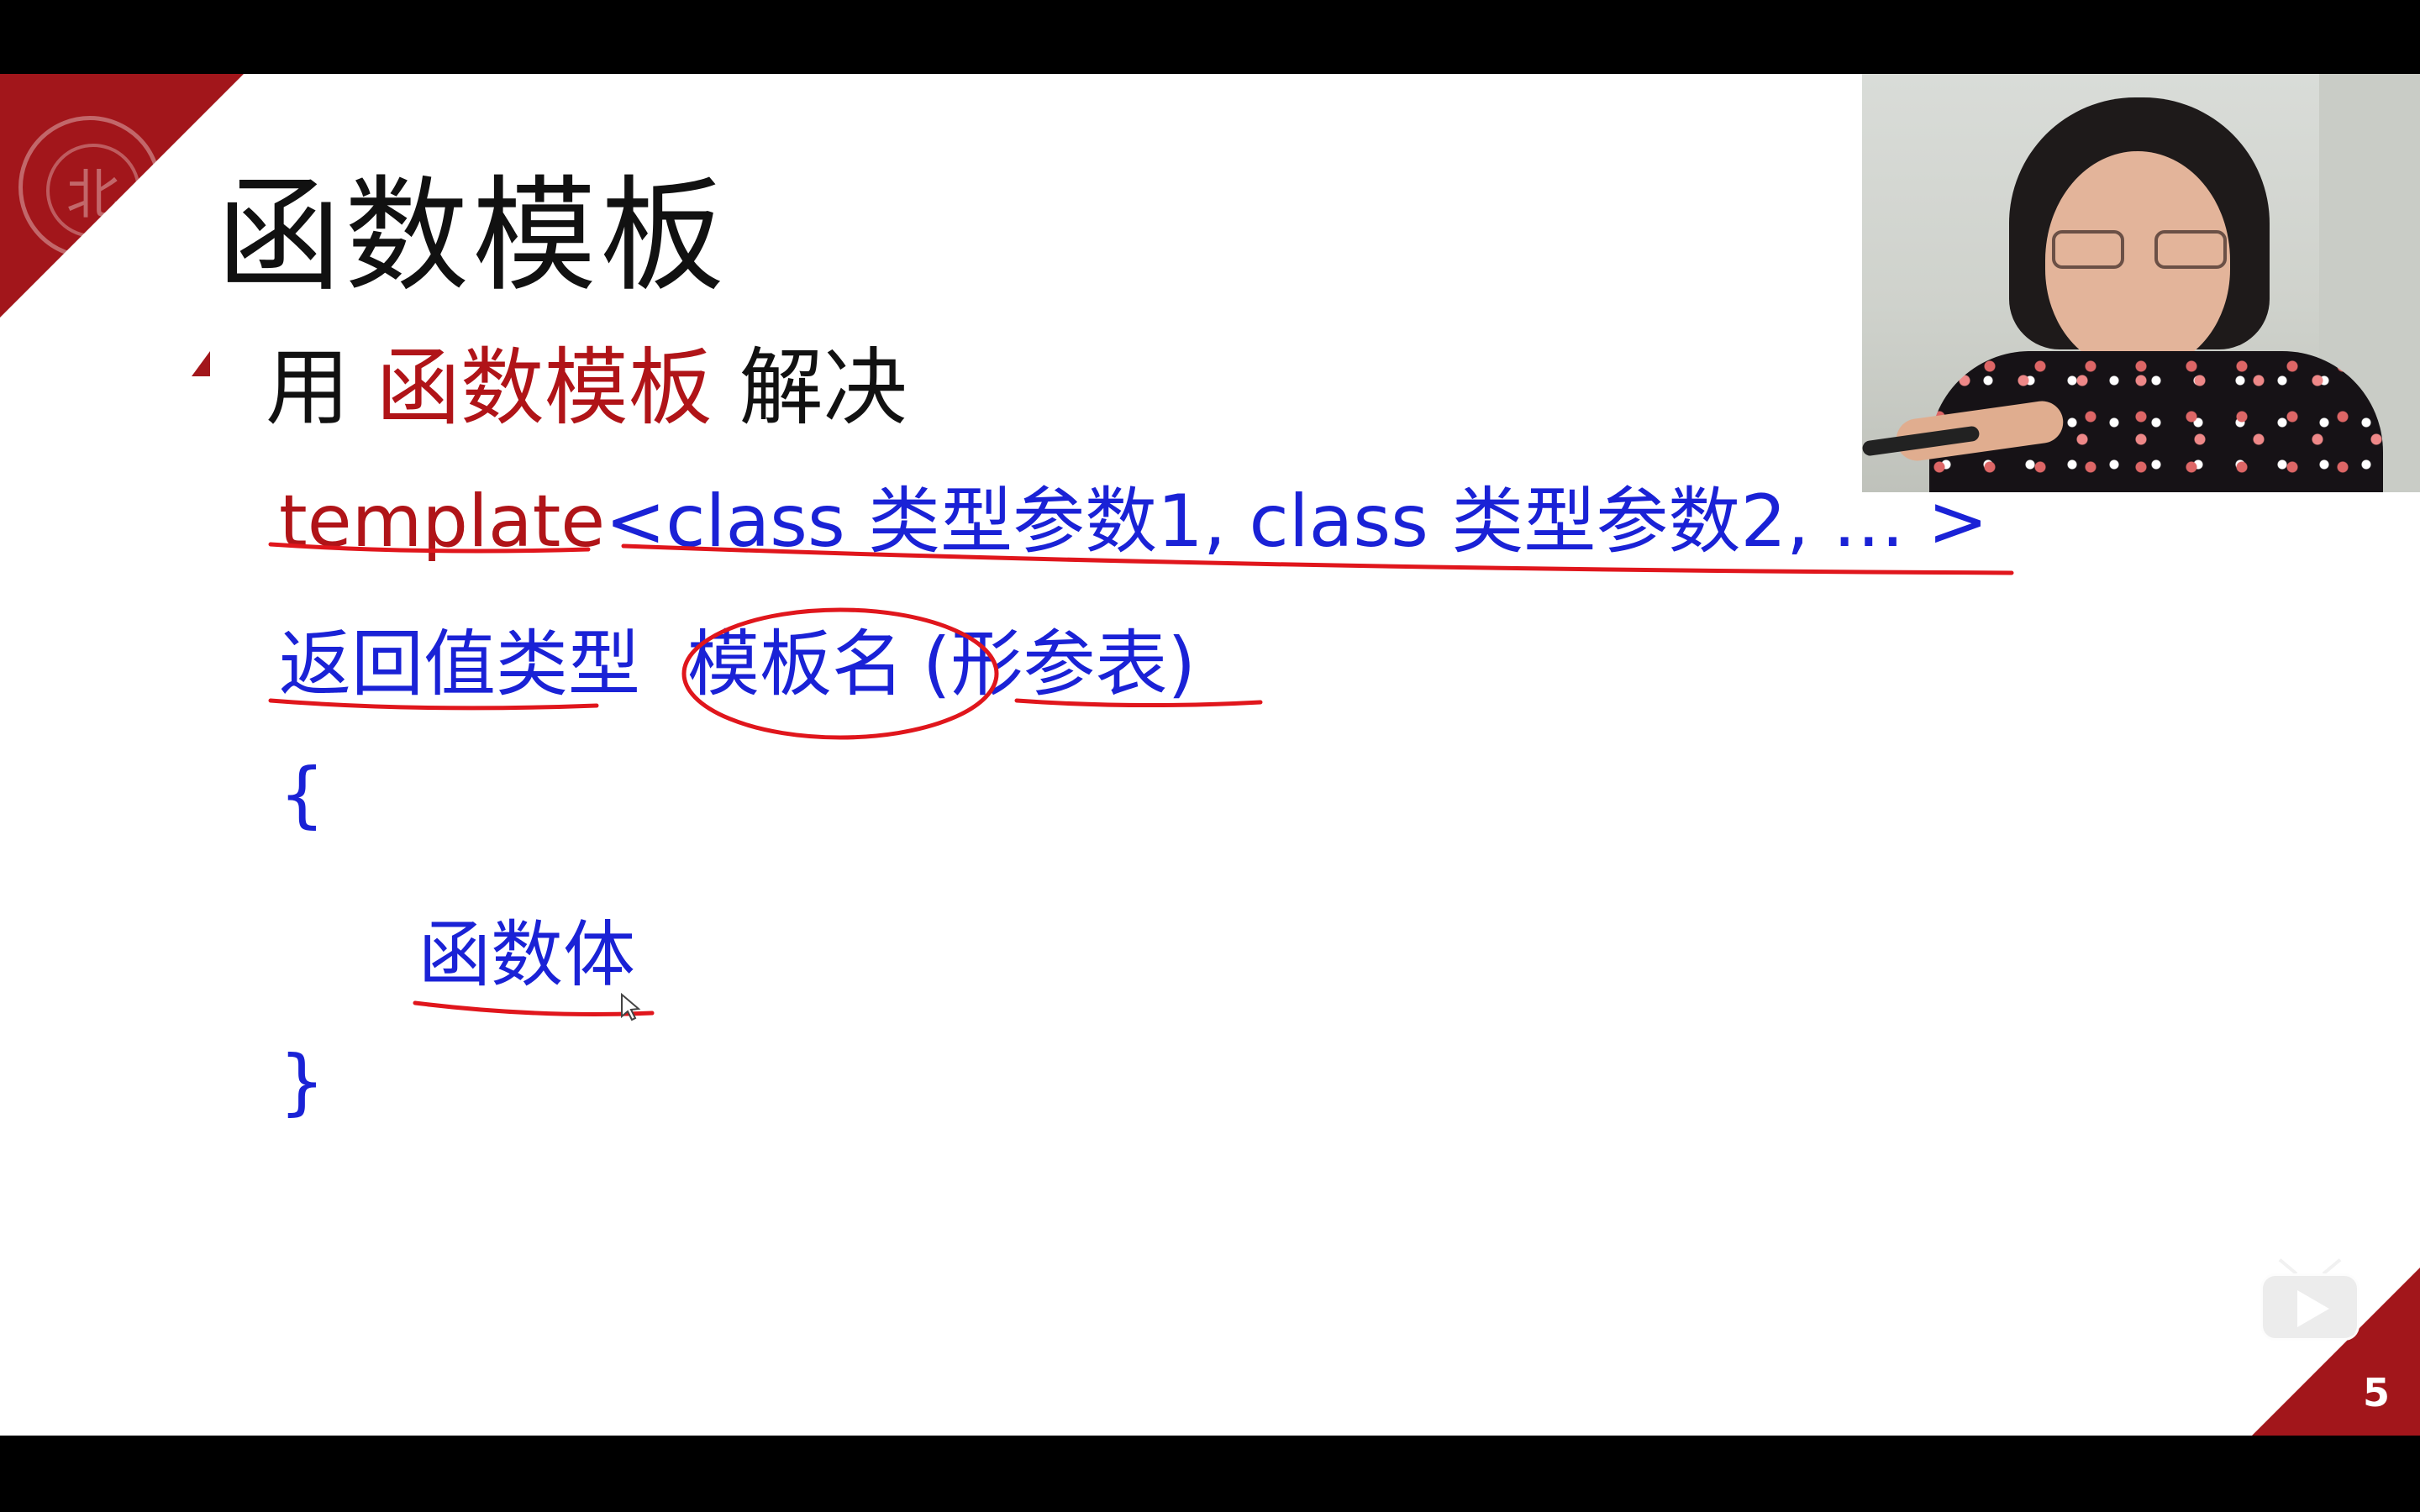 The width and height of the screenshot is (2420, 1512). I want to click on code-template-line: template<class 类型参数1, class 类型参数2, … >, so click(1134, 514).